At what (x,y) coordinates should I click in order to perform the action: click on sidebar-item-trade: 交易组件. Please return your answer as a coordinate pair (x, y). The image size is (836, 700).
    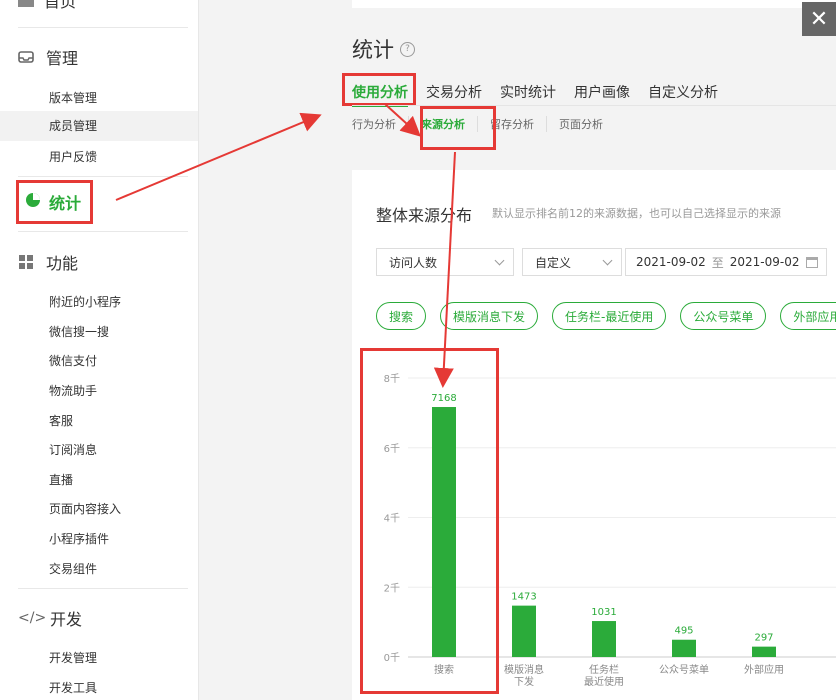
    Looking at the image, I should click on (73, 568).